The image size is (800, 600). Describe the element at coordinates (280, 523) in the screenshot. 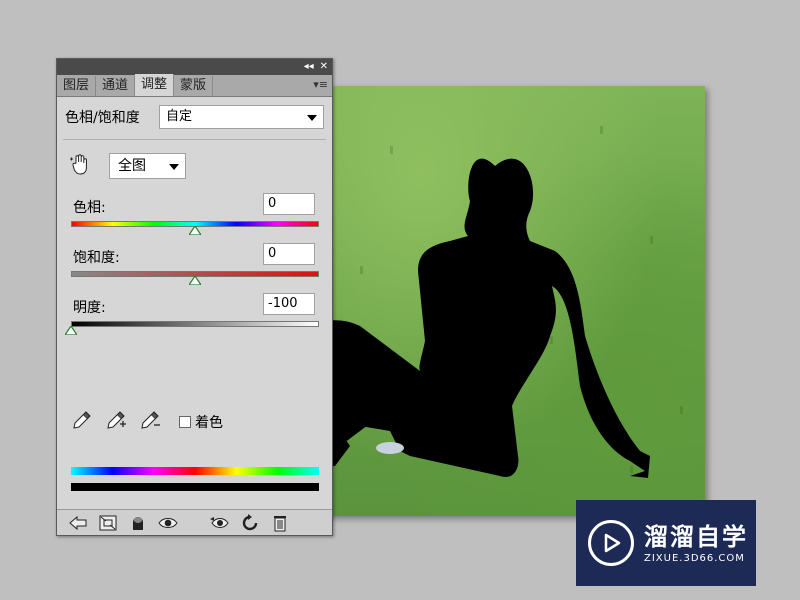

I see `trash-icon` at that location.